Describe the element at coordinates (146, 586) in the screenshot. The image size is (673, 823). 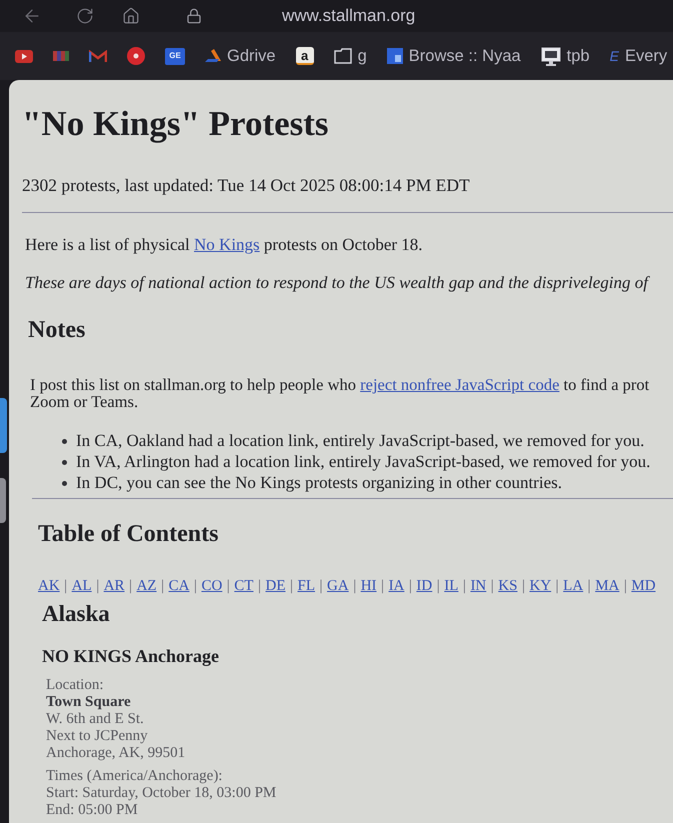
I see `state-link: AZ` at that location.